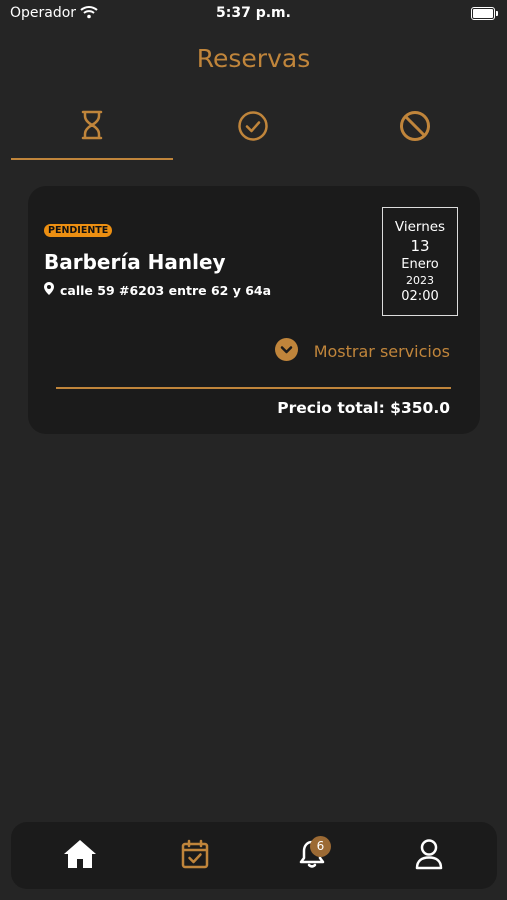 The height and width of the screenshot is (900, 507). Describe the element at coordinates (52, 290) in the screenshot. I see `location-pin-icon` at that location.